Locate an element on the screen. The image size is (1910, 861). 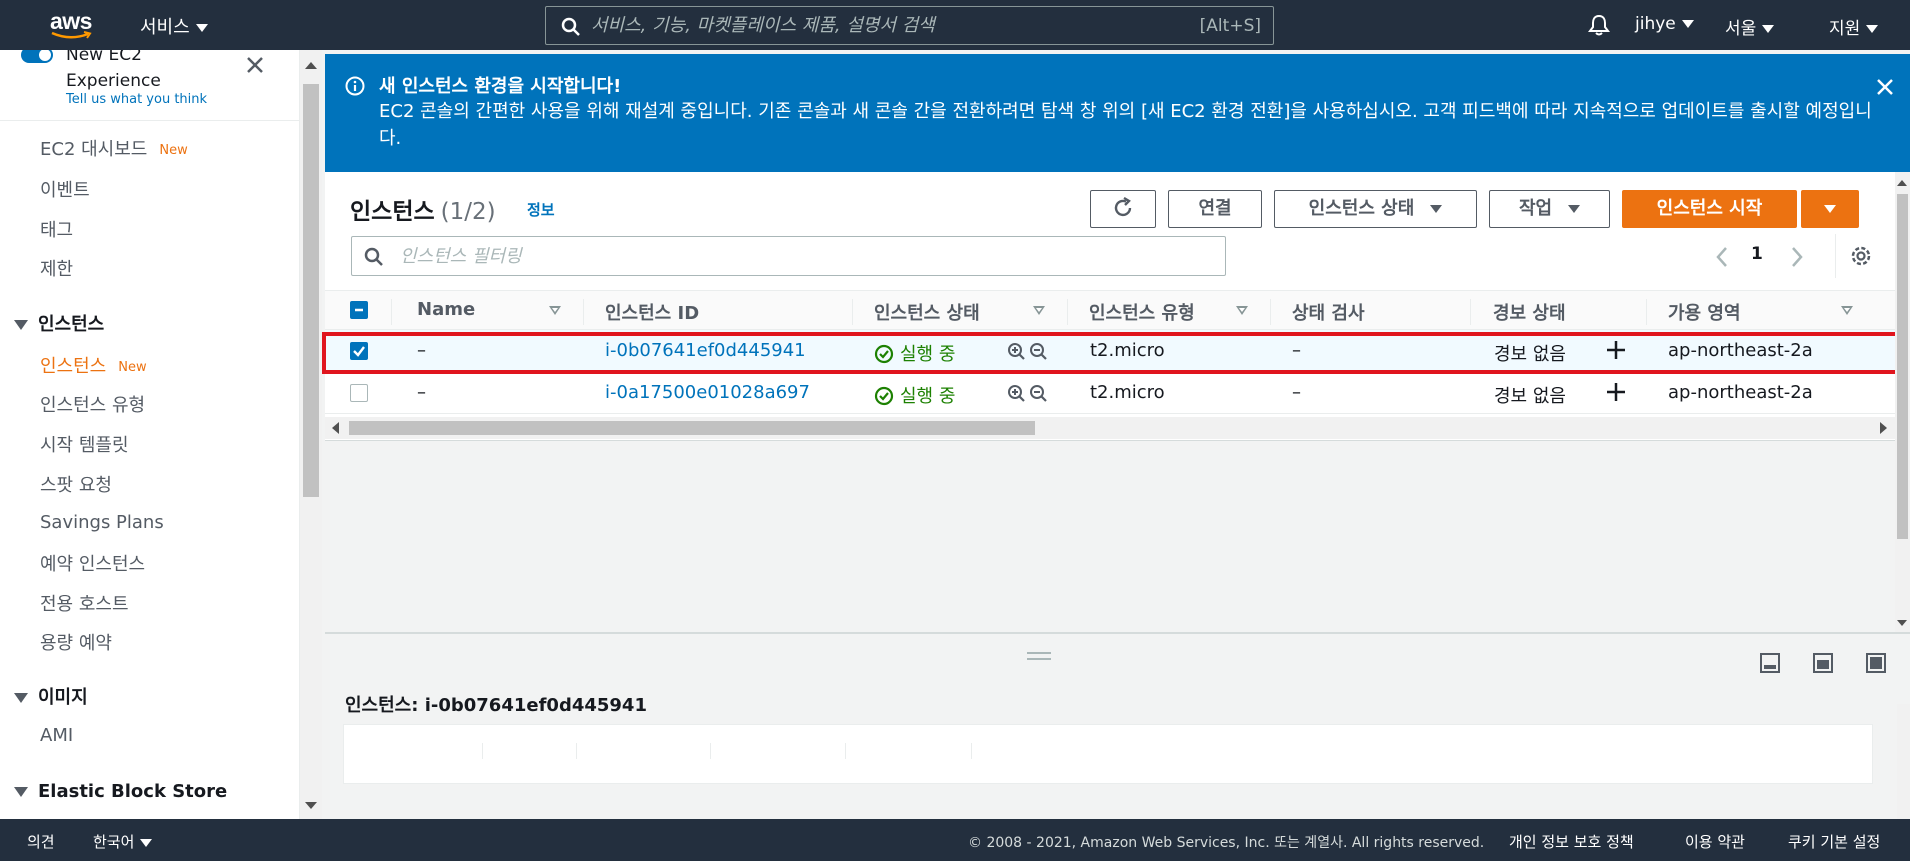
sidebar-item-spot-requests: 스팟 요청 is located at coordinates (76, 484).